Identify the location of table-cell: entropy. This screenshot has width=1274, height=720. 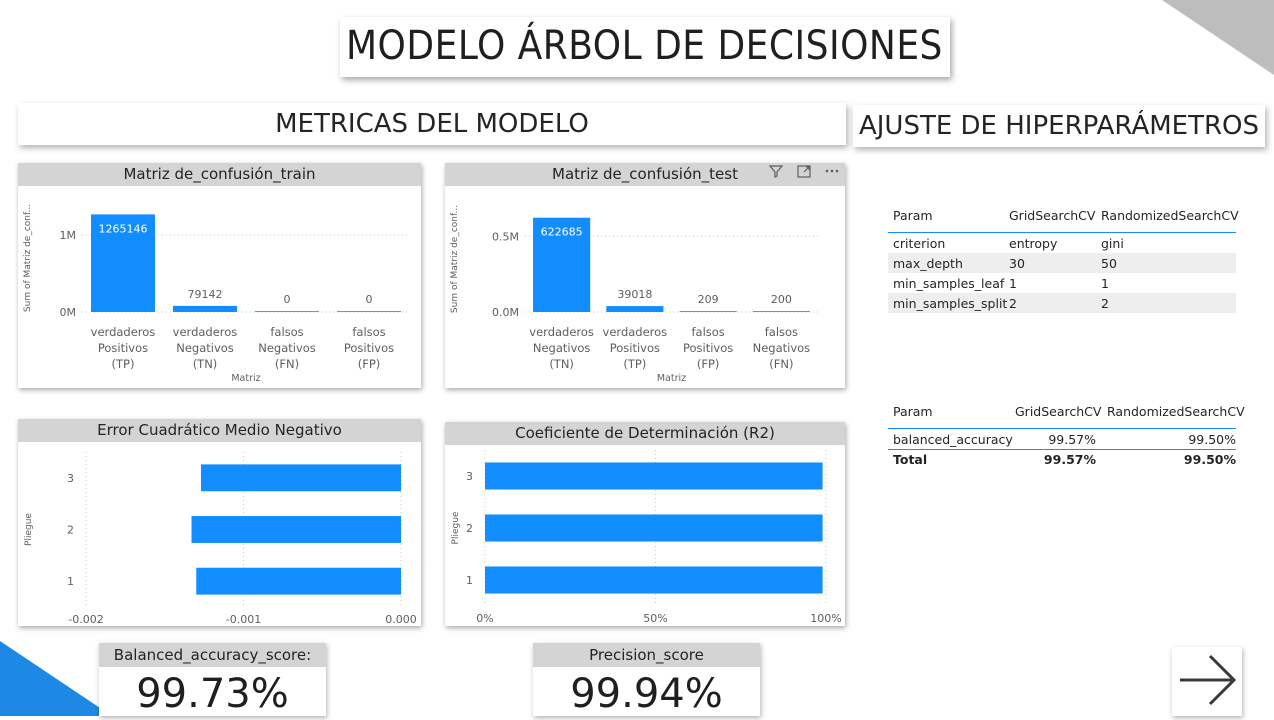
(1033, 243).